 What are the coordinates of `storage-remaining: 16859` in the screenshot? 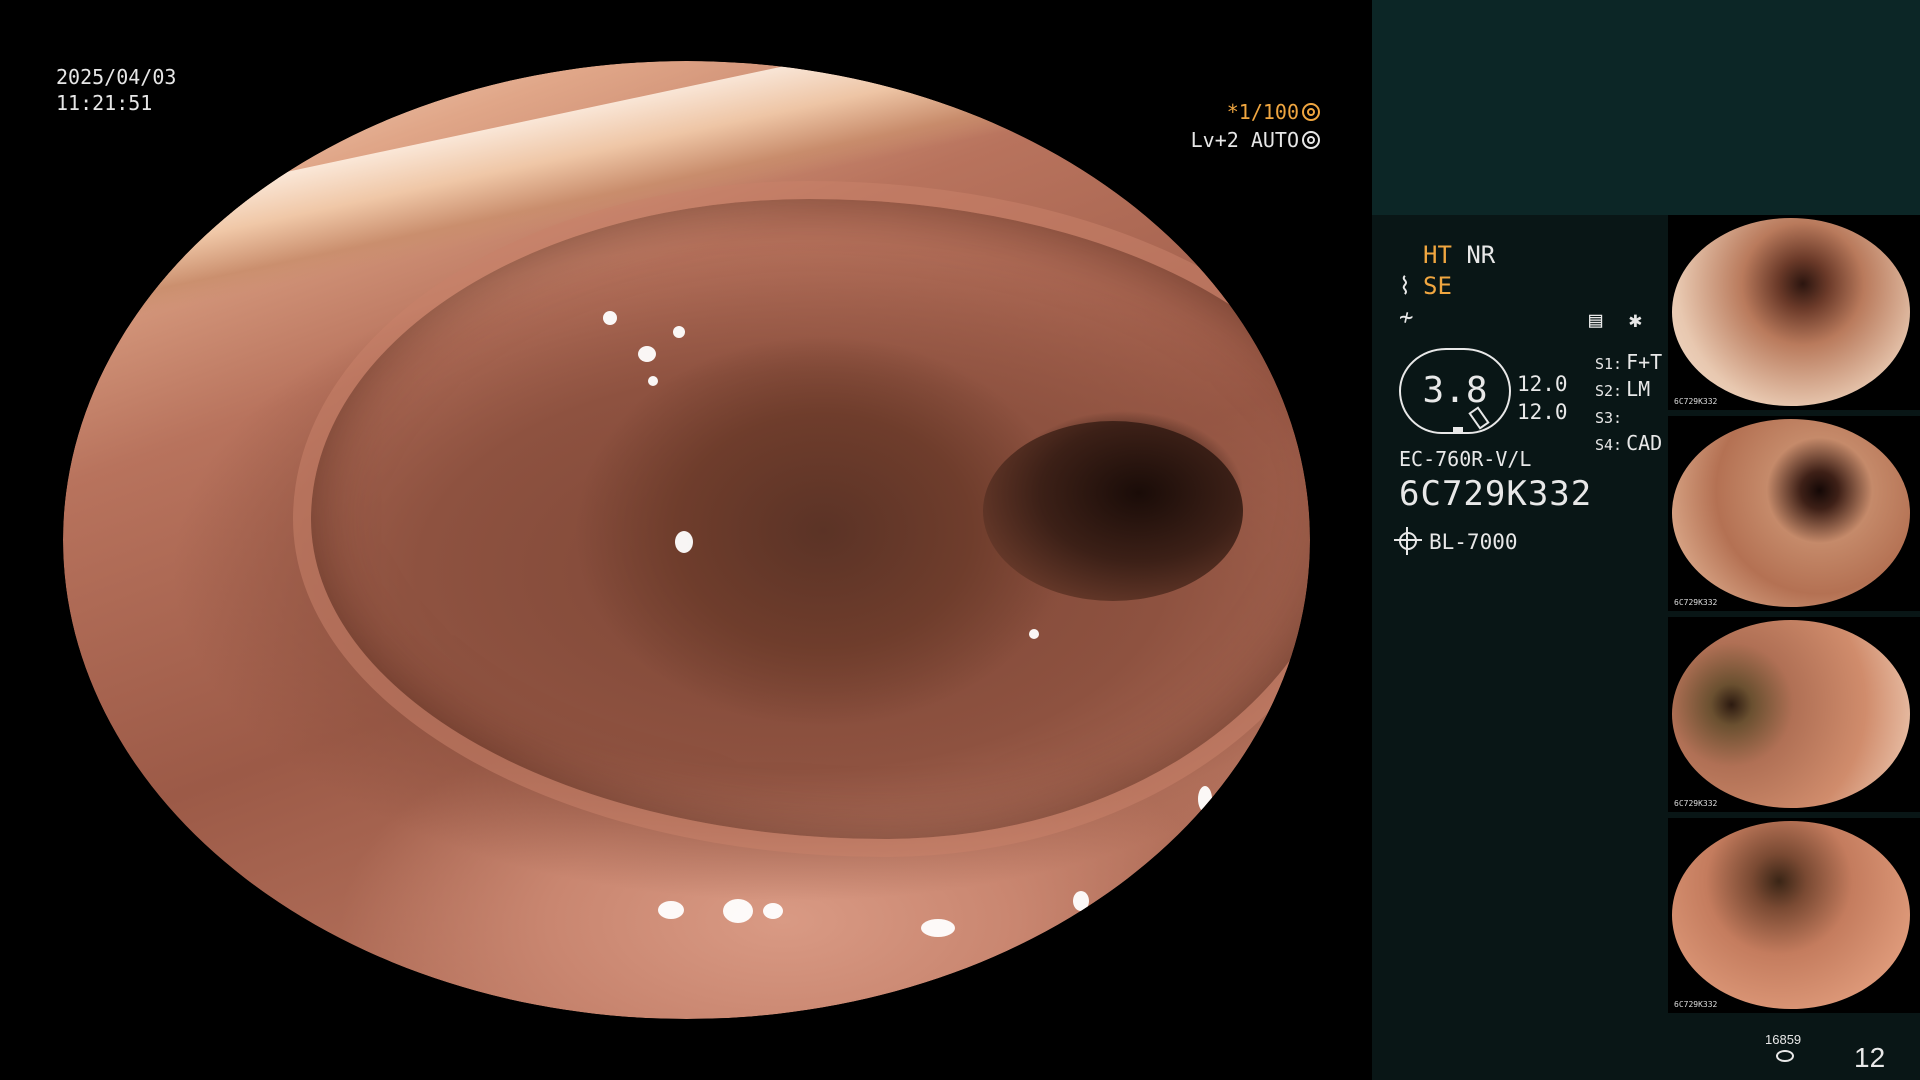 It's located at (1783, 1039).